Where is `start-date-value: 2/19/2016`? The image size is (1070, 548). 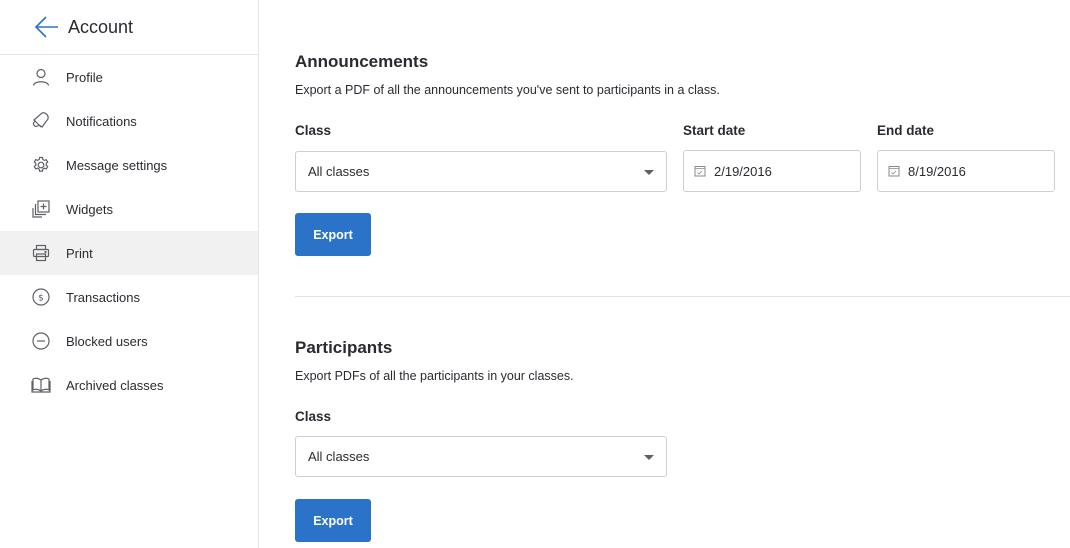 start-date-value: 2/19/2016 is located at coordinates (743, 171).